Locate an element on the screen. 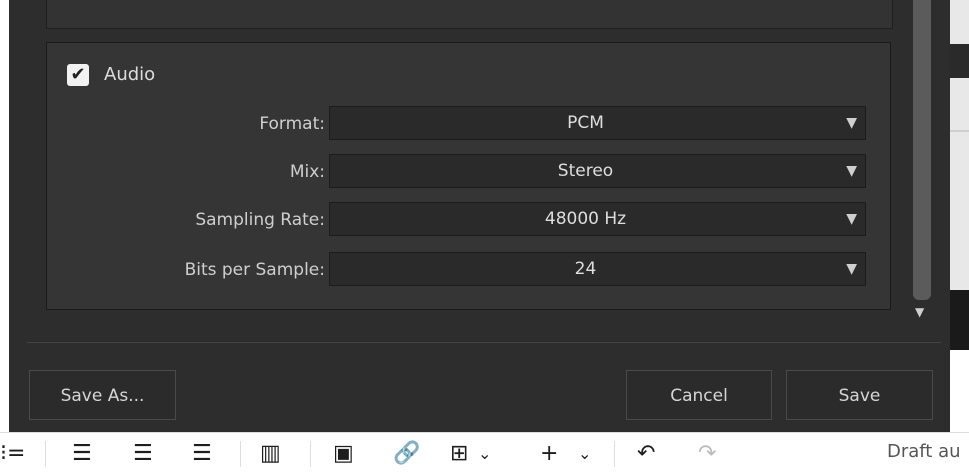  mix-dropdown: Stereo ▼ is located at coordinates (597, 171).